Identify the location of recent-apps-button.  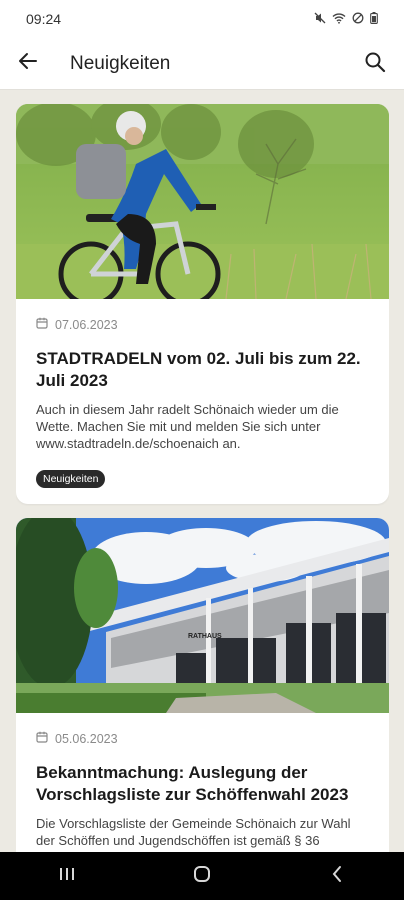
(67, 876).